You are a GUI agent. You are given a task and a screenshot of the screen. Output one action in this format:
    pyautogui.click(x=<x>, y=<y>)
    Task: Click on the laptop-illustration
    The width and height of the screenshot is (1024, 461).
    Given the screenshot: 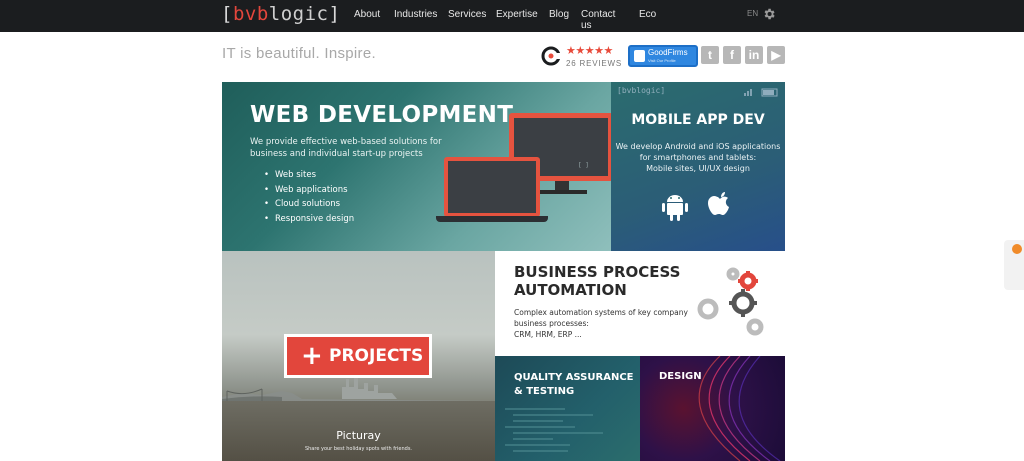 What is the action you would take?
    pyautogui.click(x=492, y=187)
    